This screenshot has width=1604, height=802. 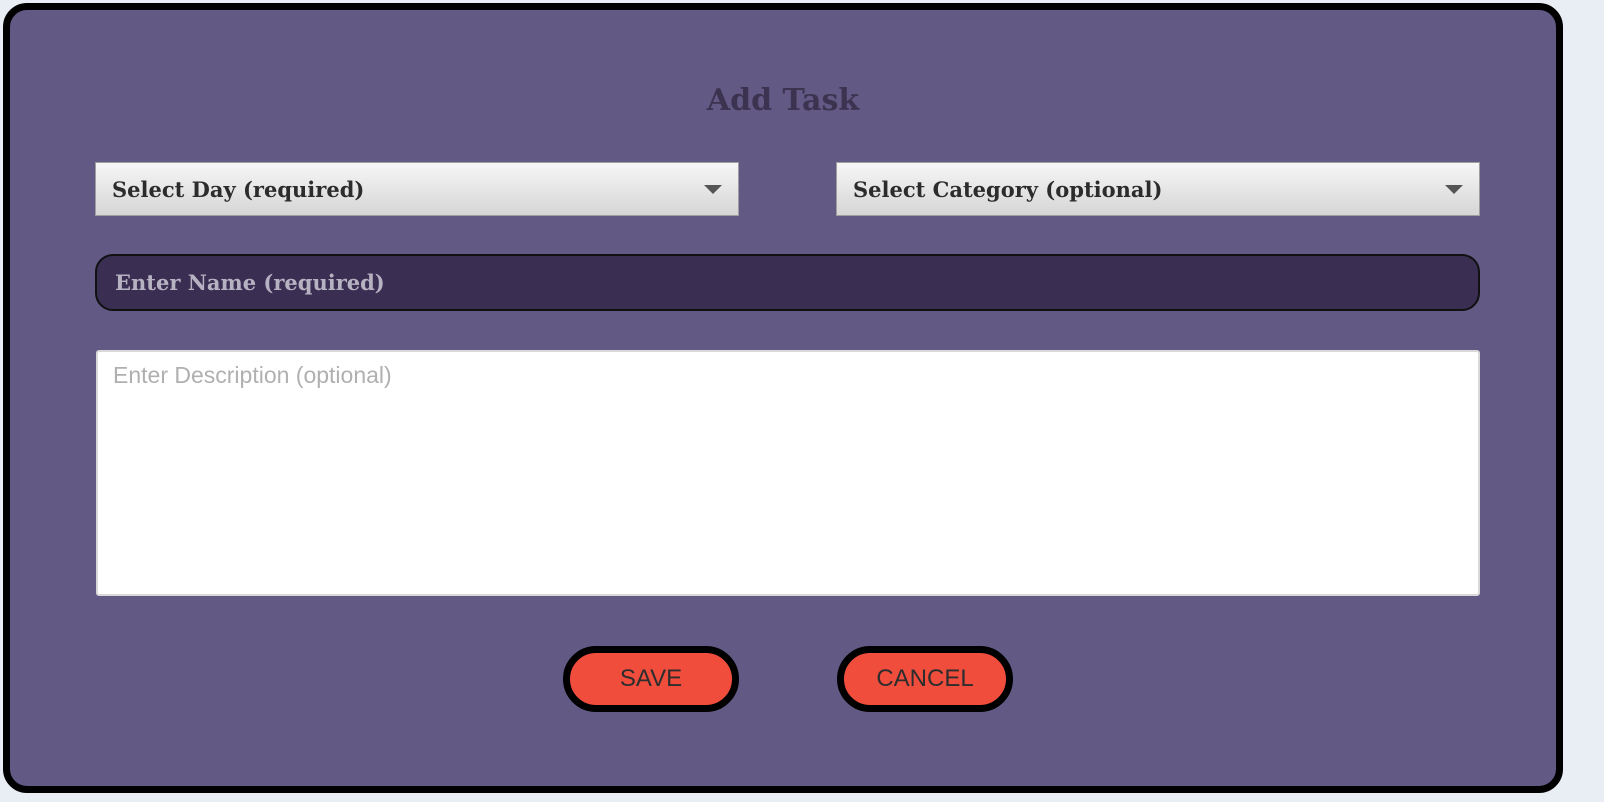 I want to click on day-select-label: Select Day (required), so click(x=238, y=189).